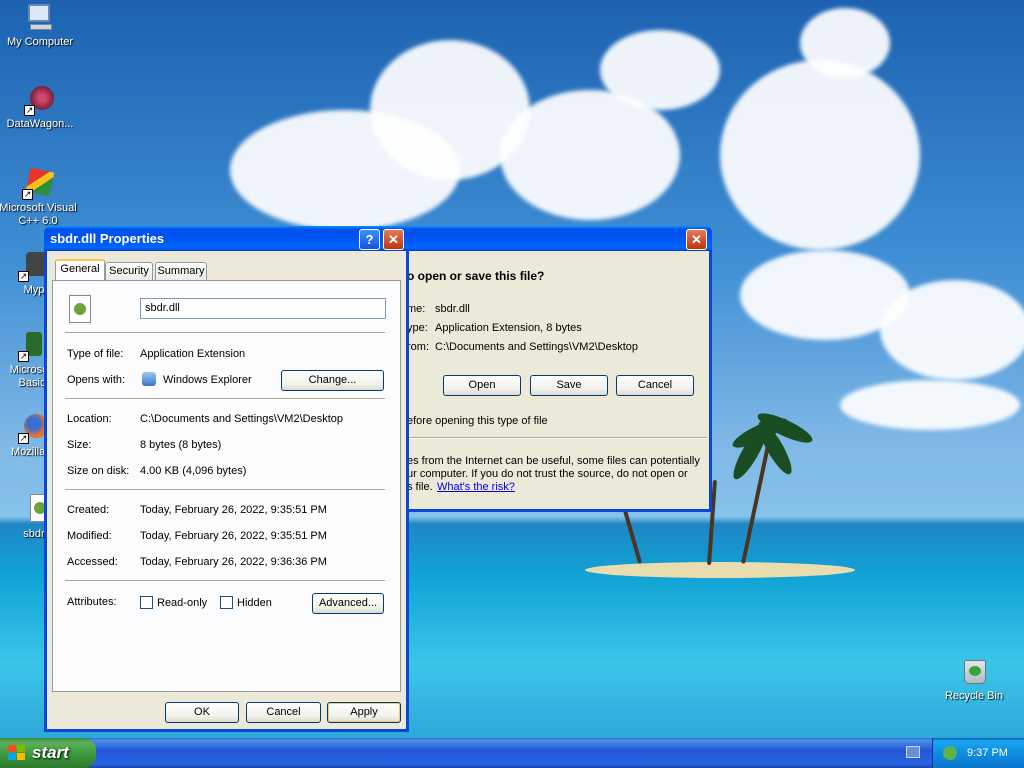 The width and height of the screenshot is (1024, 768). I want to click on desktop-icon-label: Microsoft Visual C++ 6.0, so click(38, 214).